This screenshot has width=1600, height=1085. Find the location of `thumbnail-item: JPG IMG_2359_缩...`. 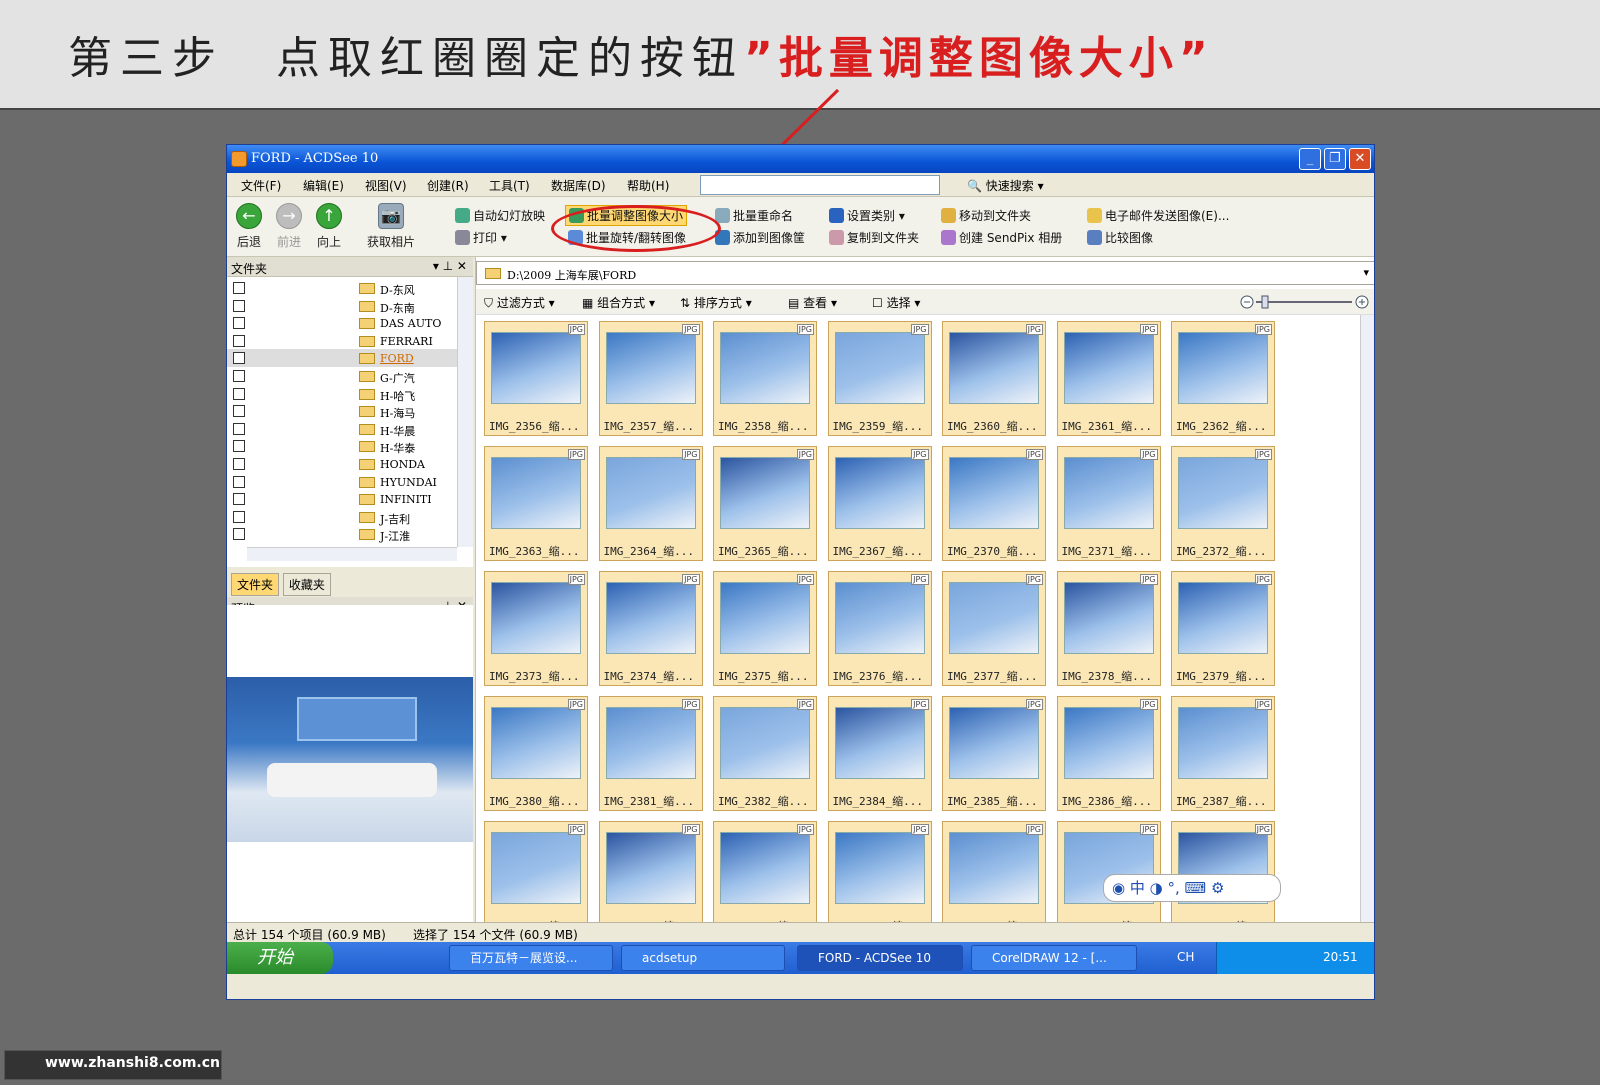

thumbnail-item: JPG IMG_2359_缩... is located at coordinates (879, 378).